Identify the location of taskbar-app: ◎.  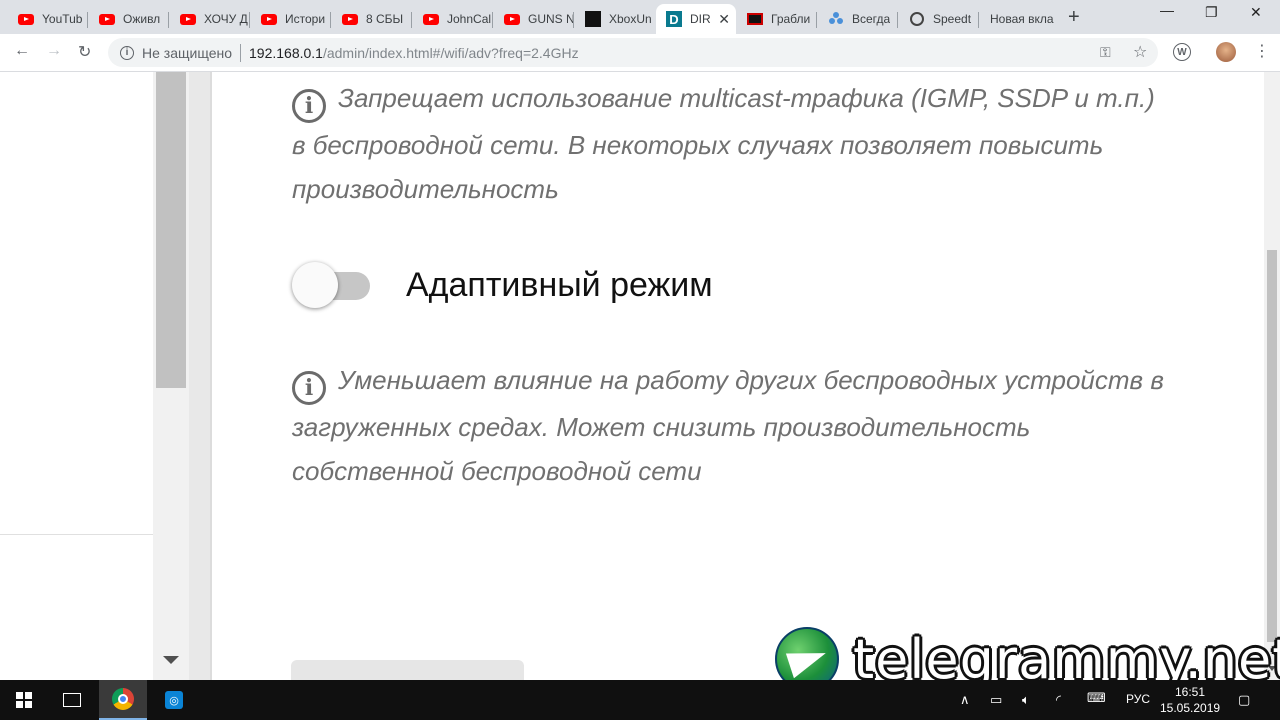
(174, 700).